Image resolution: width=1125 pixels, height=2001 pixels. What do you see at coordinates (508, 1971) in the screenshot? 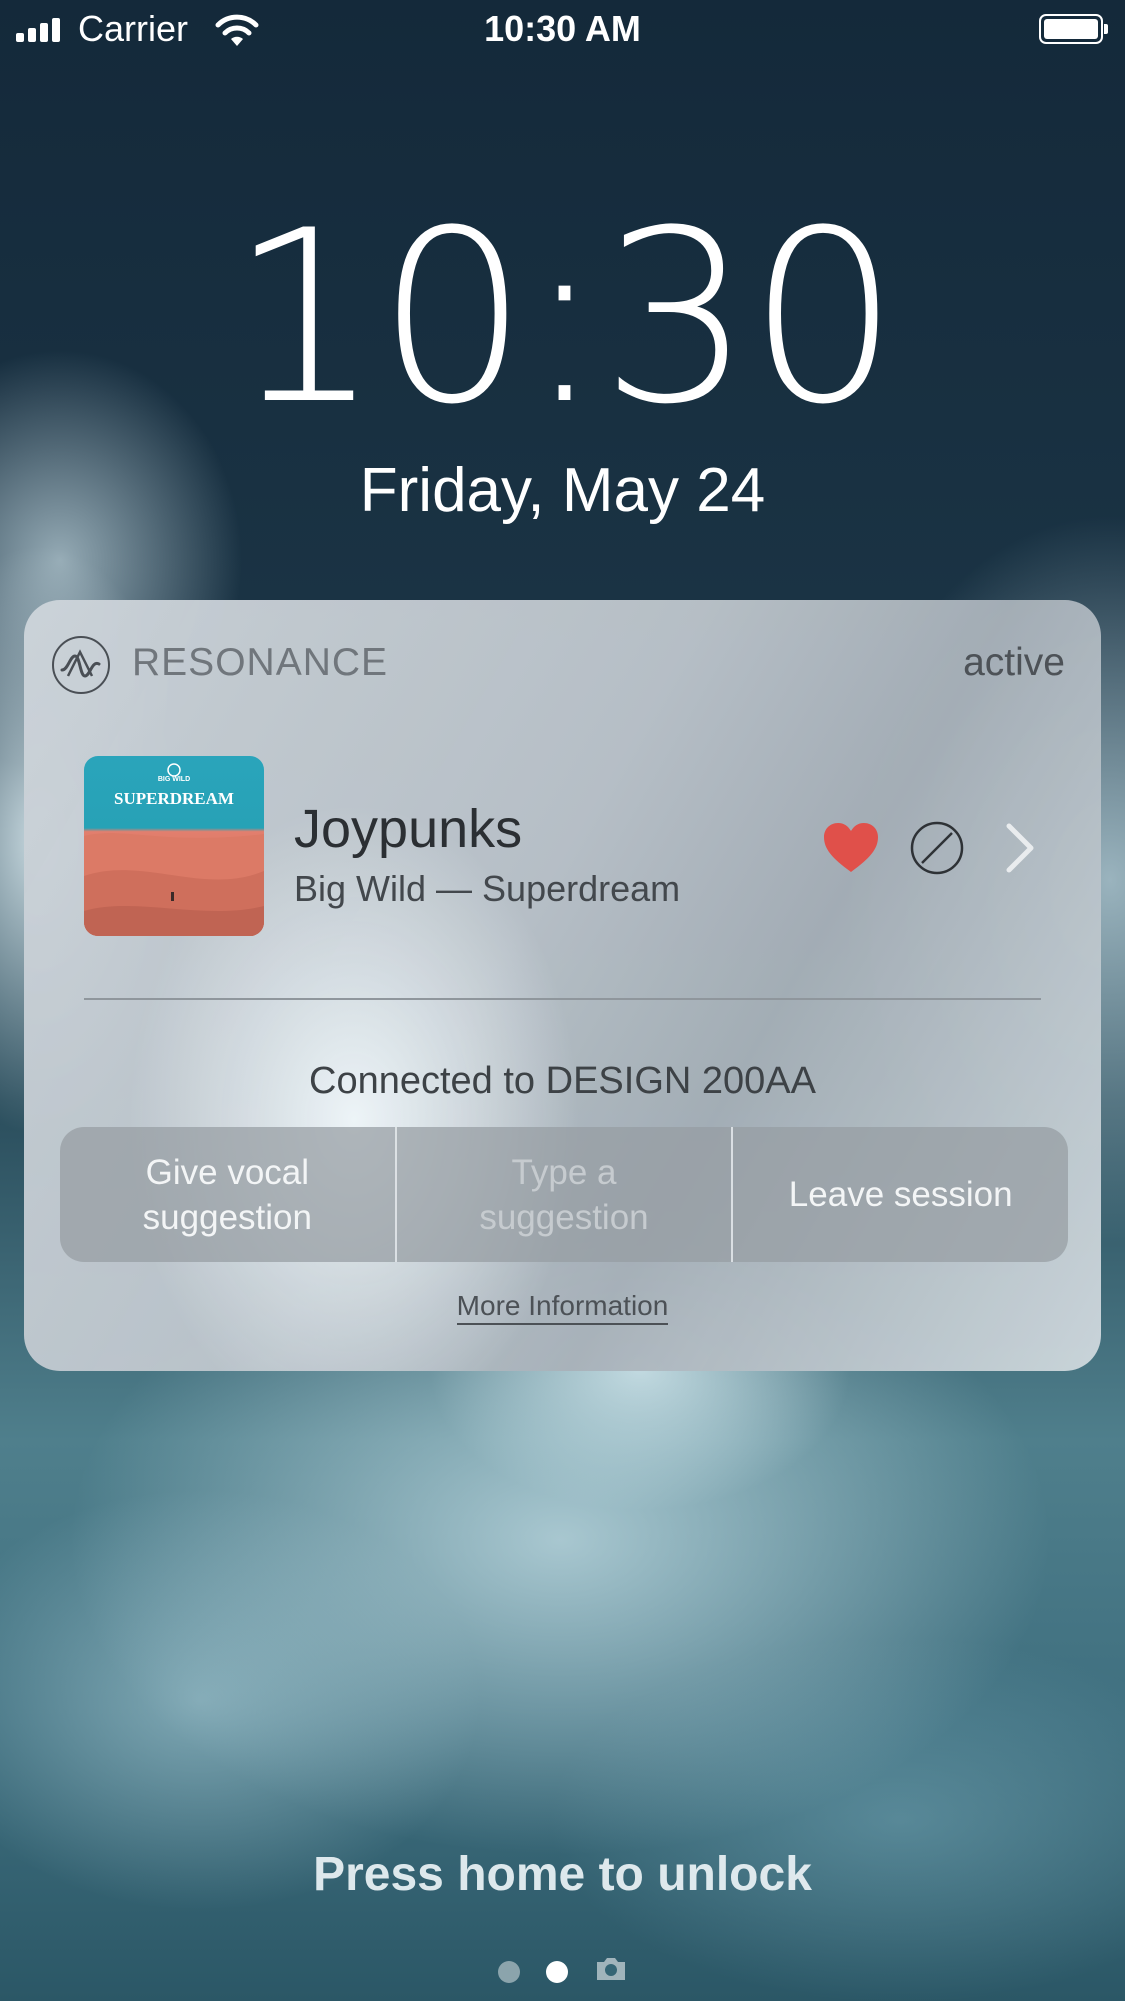
I see `page-dot` at bounding box center [508, 1971].